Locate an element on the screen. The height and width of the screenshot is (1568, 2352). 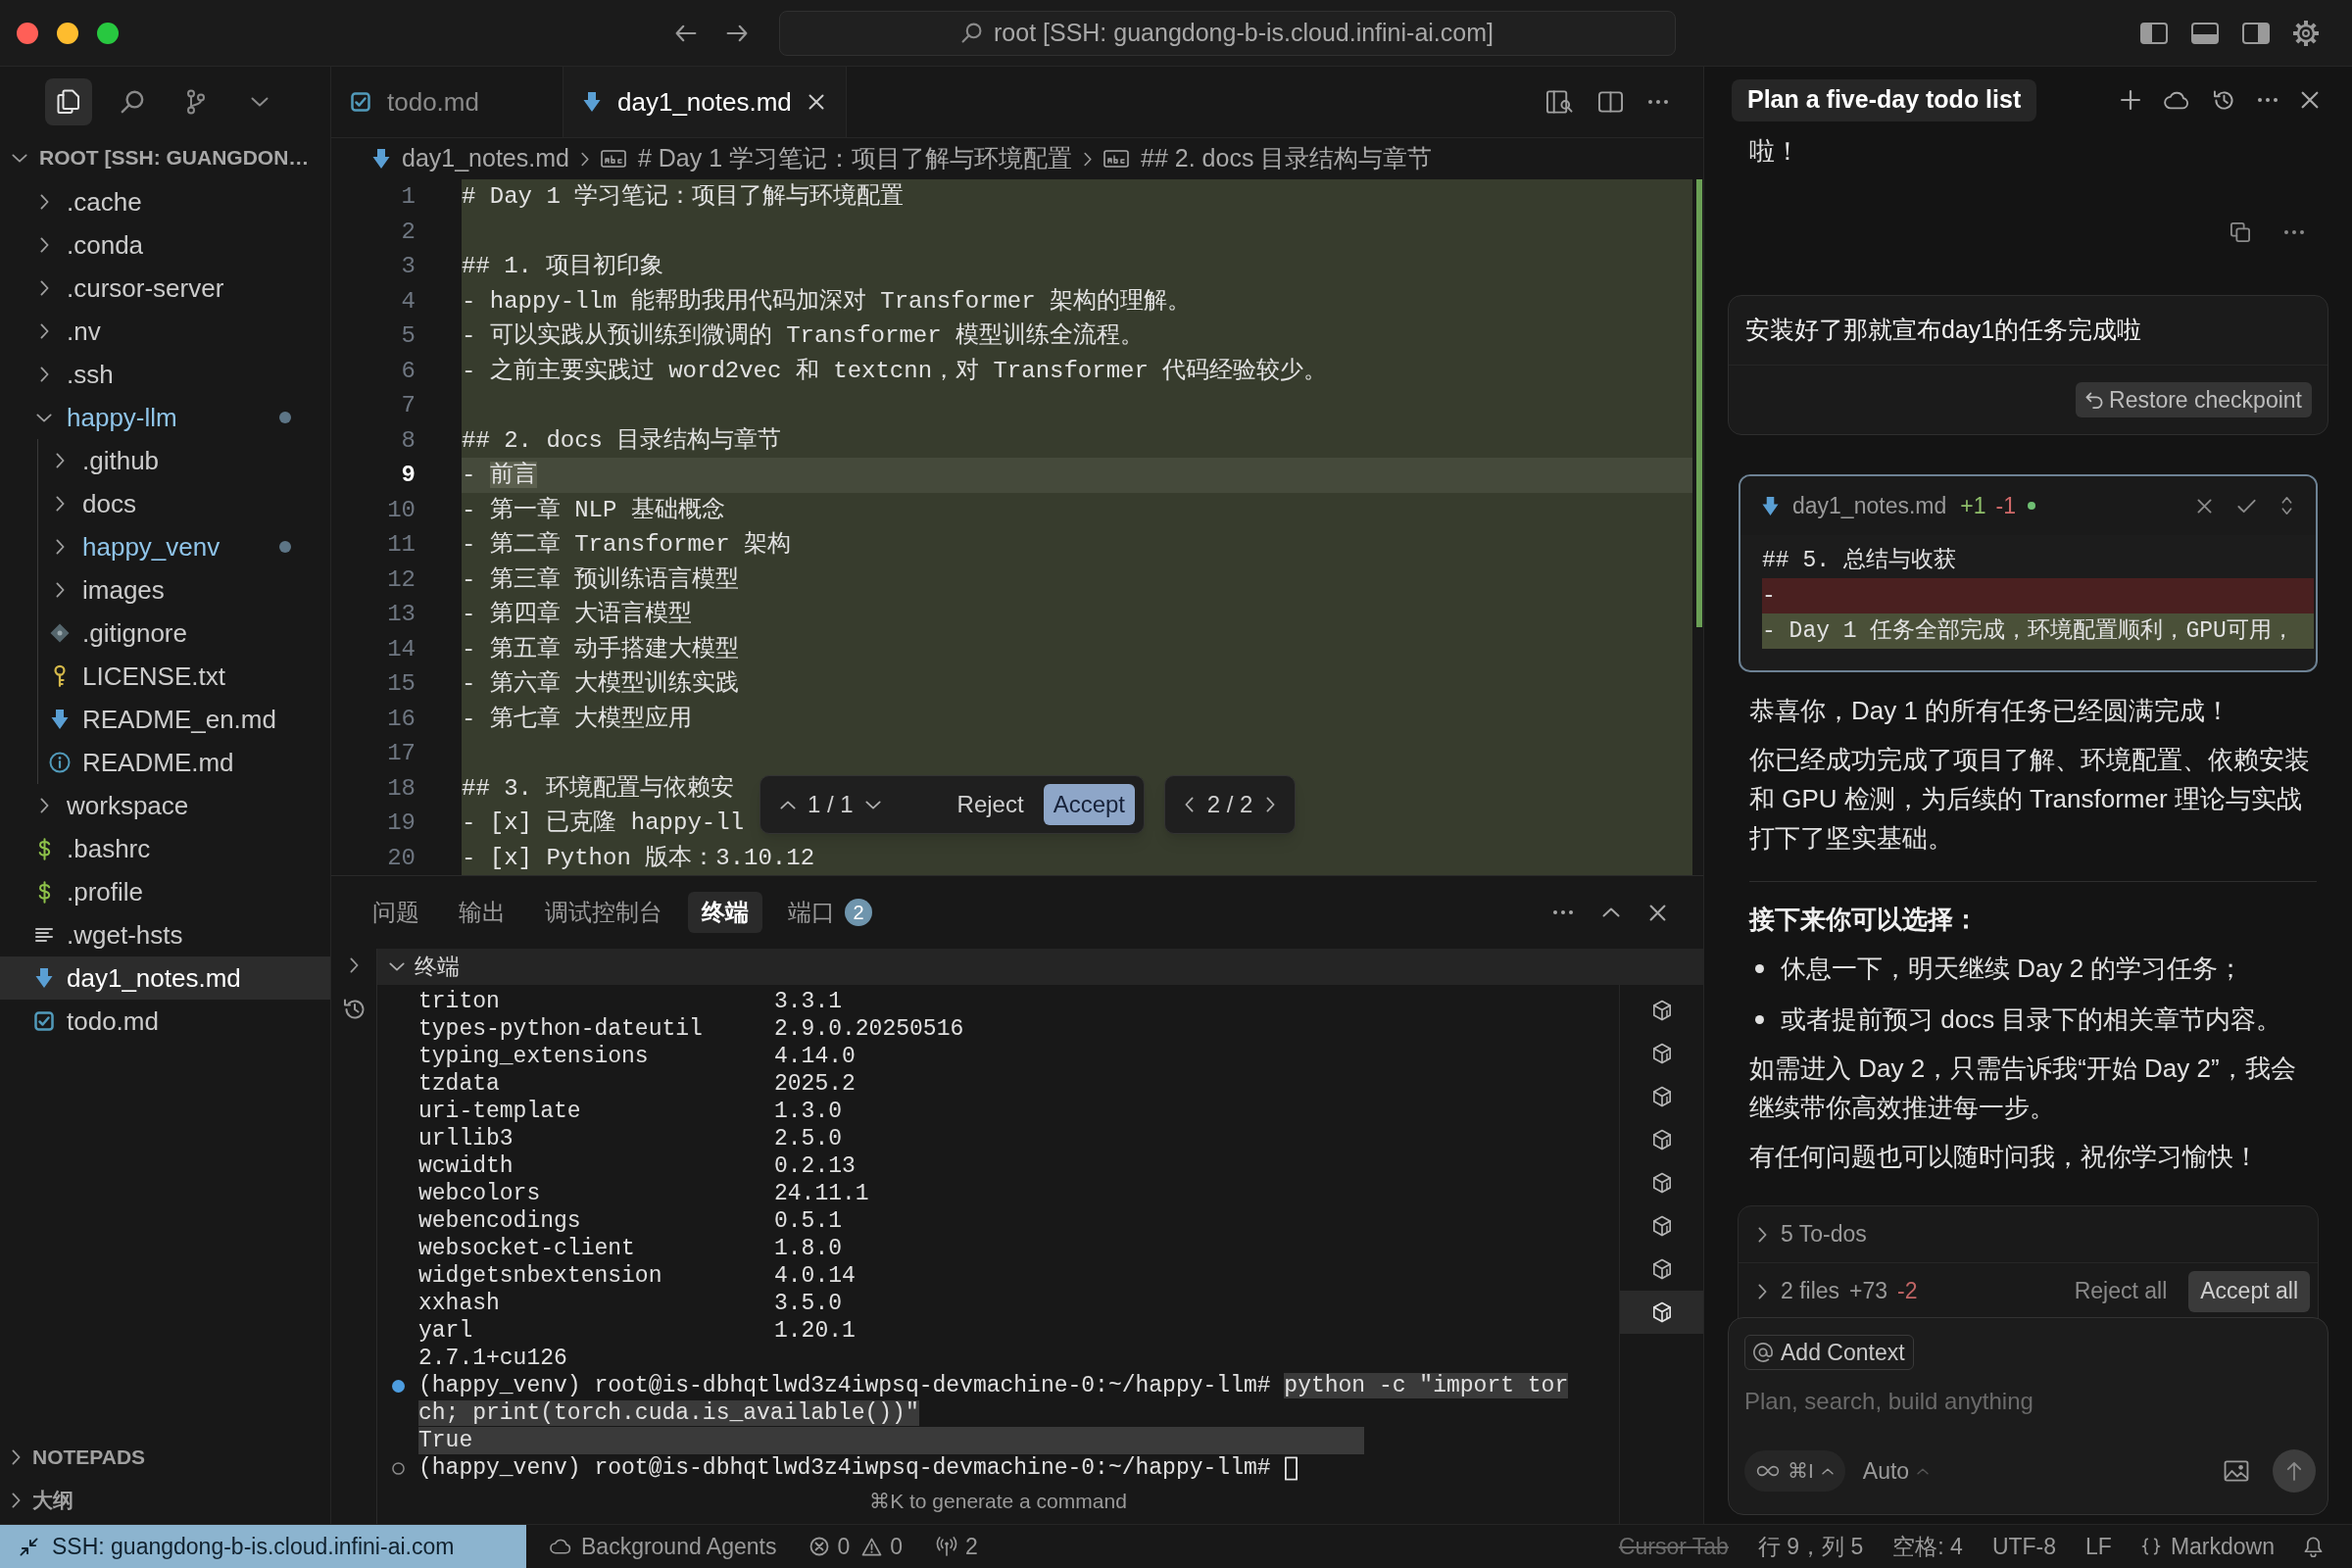
chat-input-field: Plan, search, build anything is located at coordinates (2030, 1401).